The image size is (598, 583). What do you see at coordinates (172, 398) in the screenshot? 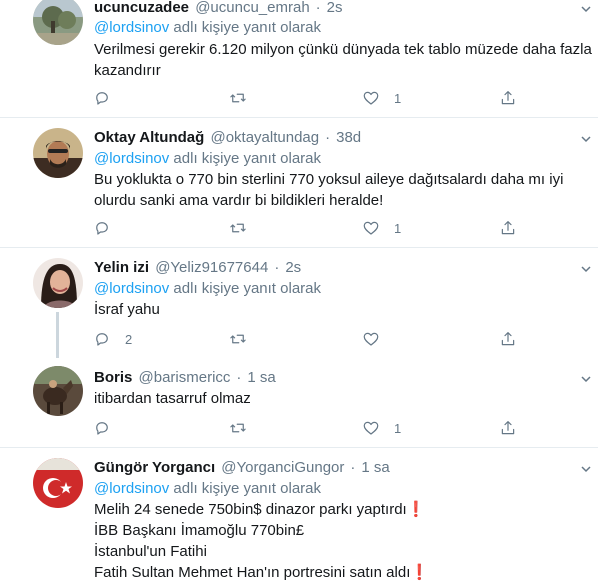
I see `tweet-text-line: itibardan tasarruf olmaz` at bounding box center [172, 398].